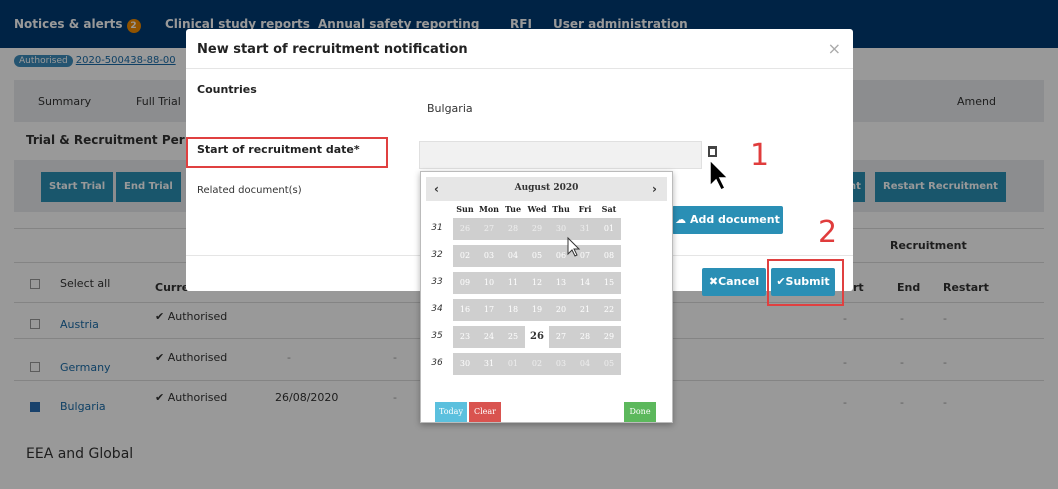 This screenshot has width=1058, height=489. I want to click on calendar-day: 19, so click(537, 310).